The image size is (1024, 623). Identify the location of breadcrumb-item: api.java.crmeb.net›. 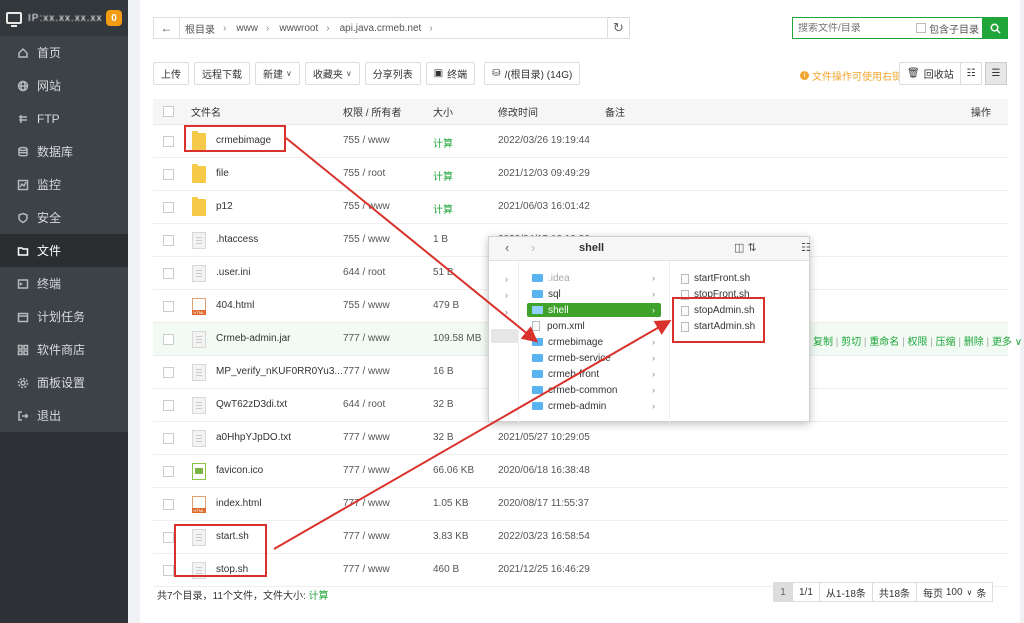
(386, 28).